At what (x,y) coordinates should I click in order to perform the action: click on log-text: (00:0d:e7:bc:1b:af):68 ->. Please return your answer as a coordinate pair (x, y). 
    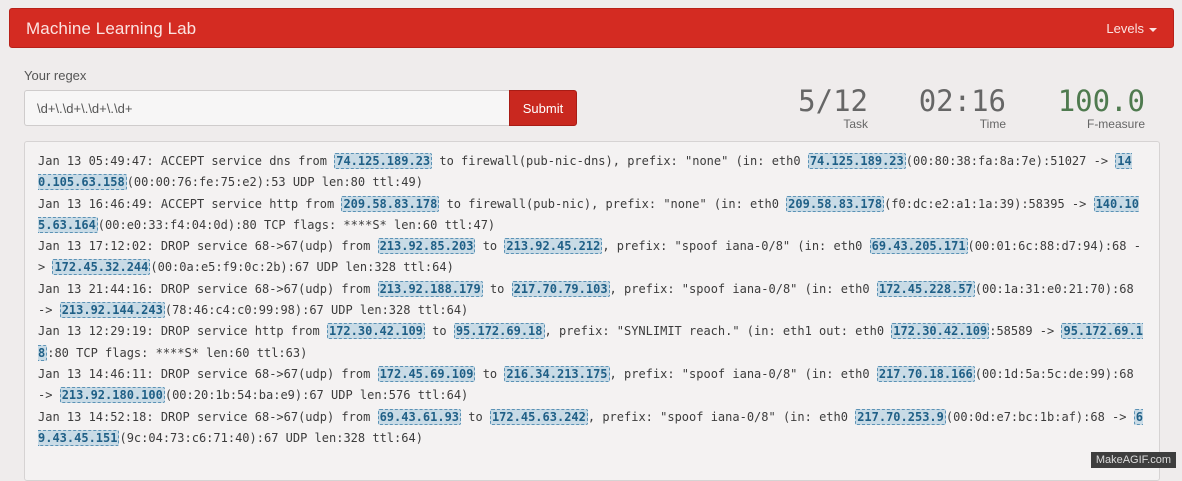
    Looking at the image, I should click on (1039, 416).